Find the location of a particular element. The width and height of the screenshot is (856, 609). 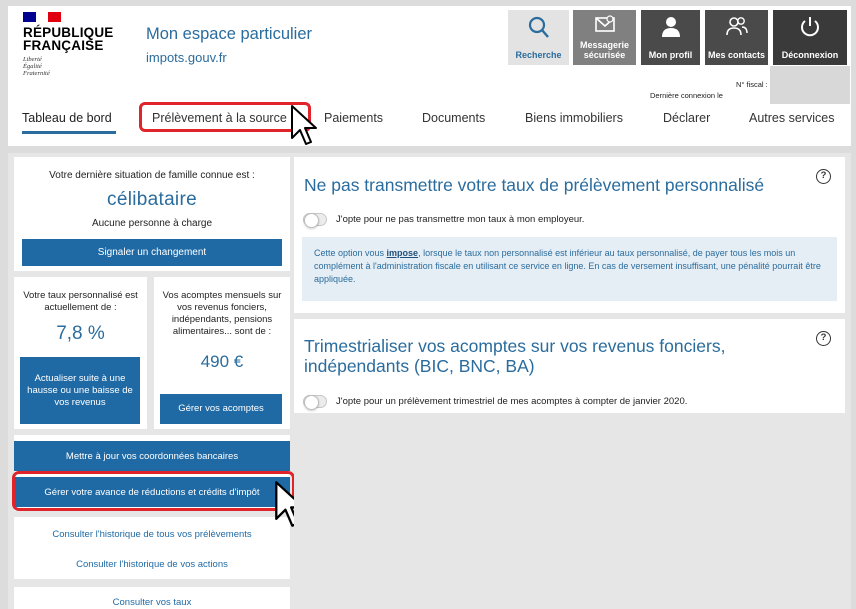

space-title: Mon espace particulier is located at coordinates (229, 34).